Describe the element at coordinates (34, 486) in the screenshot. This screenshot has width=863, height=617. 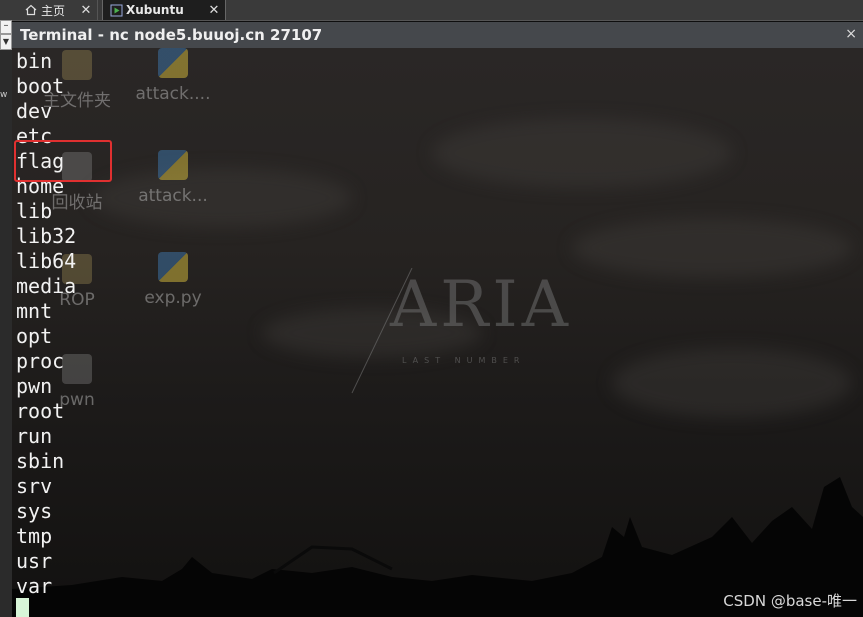
I see `terminal-line: srv` at that location.